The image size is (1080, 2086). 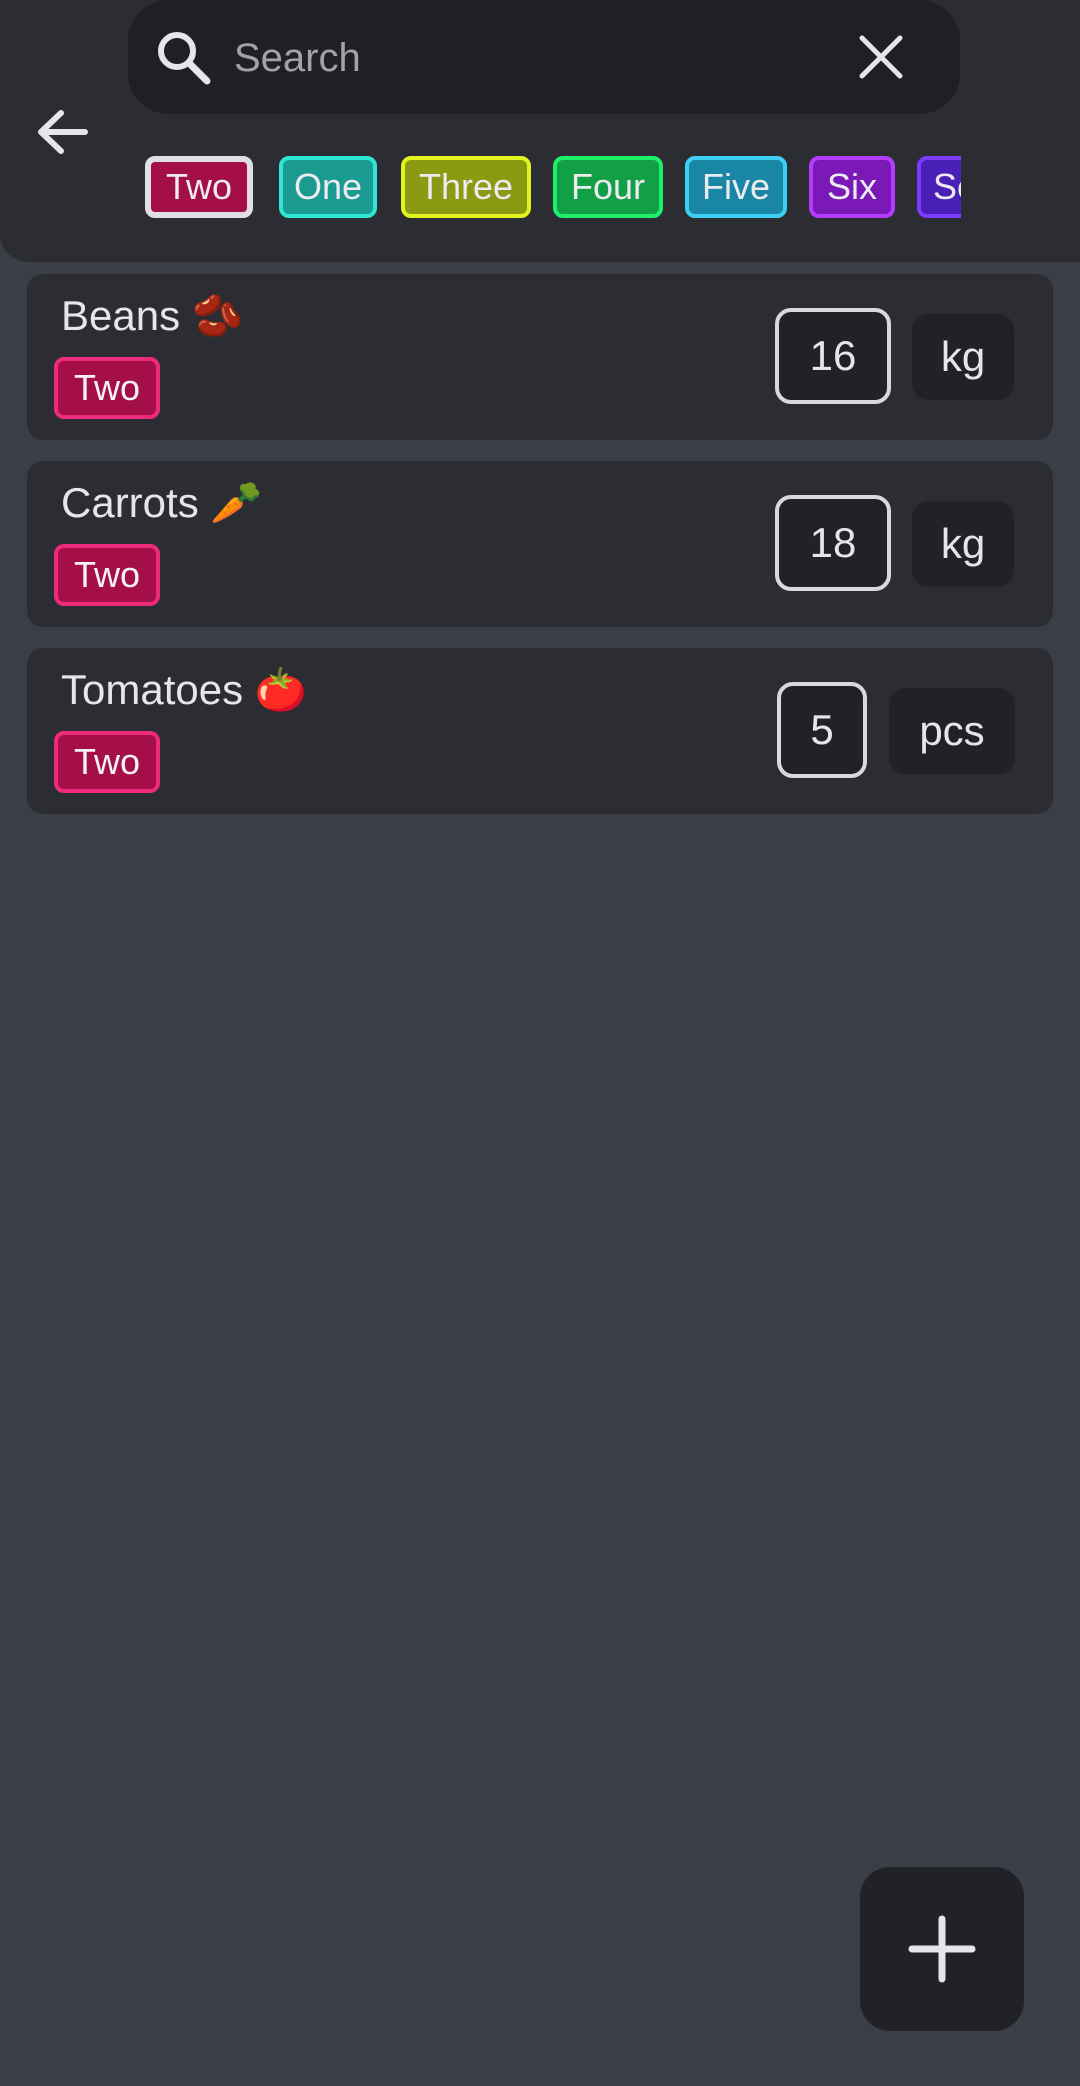 What do you see at coordinates (852, 187) in the screenshot?
I see `chip-six: Six` at bounding box center [852, 187].